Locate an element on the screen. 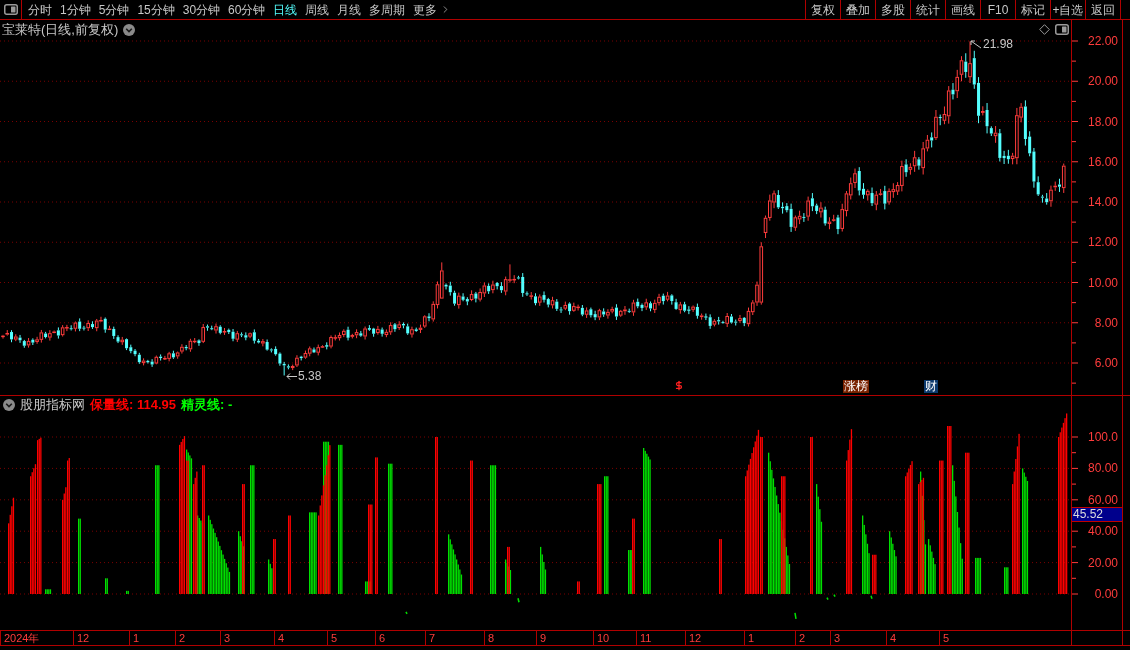 The width and height of the screenshot is (1130, 650). price-axis-label: 10.00 is located at coordinates (1102, 282).